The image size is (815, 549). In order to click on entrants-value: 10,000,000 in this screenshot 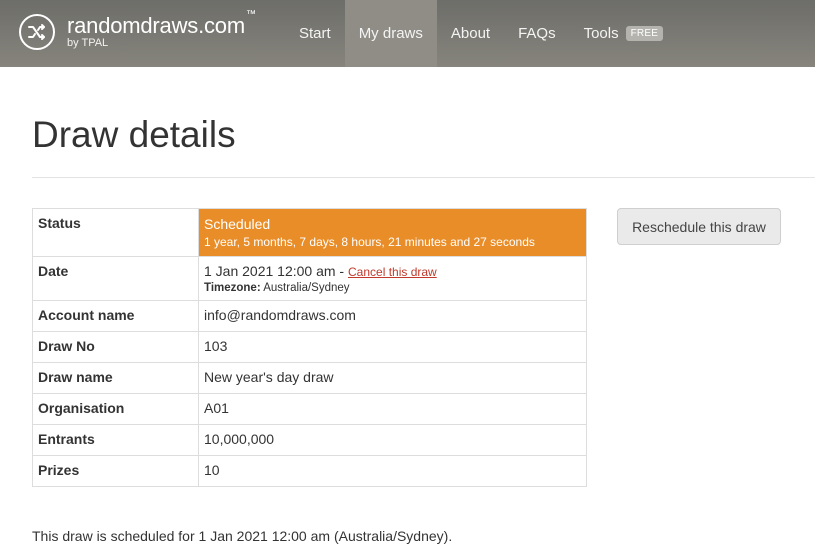, I will do `click(392, 440)`.